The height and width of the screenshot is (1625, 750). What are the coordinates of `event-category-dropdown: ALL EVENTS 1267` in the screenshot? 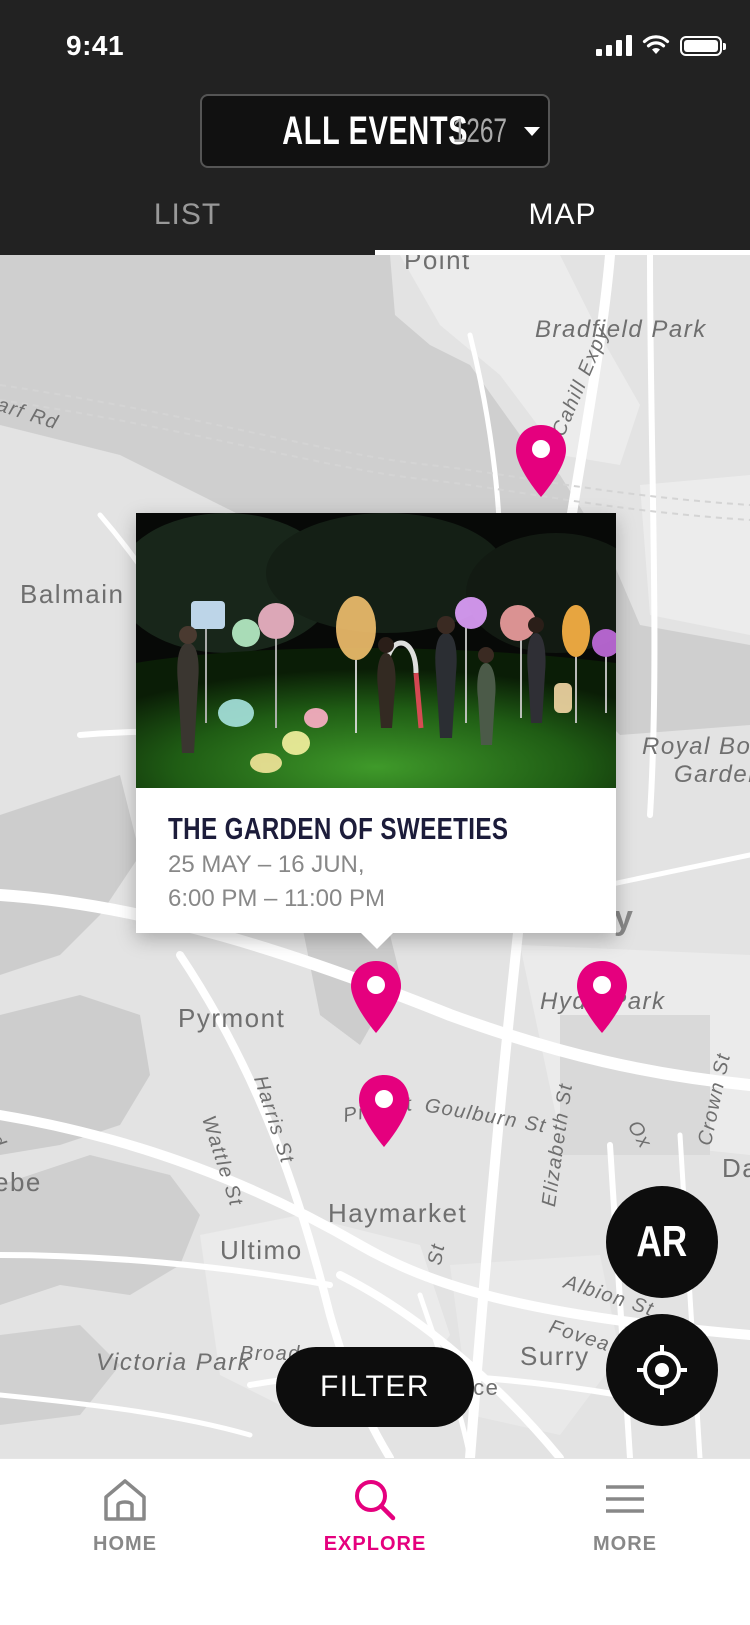 It's located at (375, 131).